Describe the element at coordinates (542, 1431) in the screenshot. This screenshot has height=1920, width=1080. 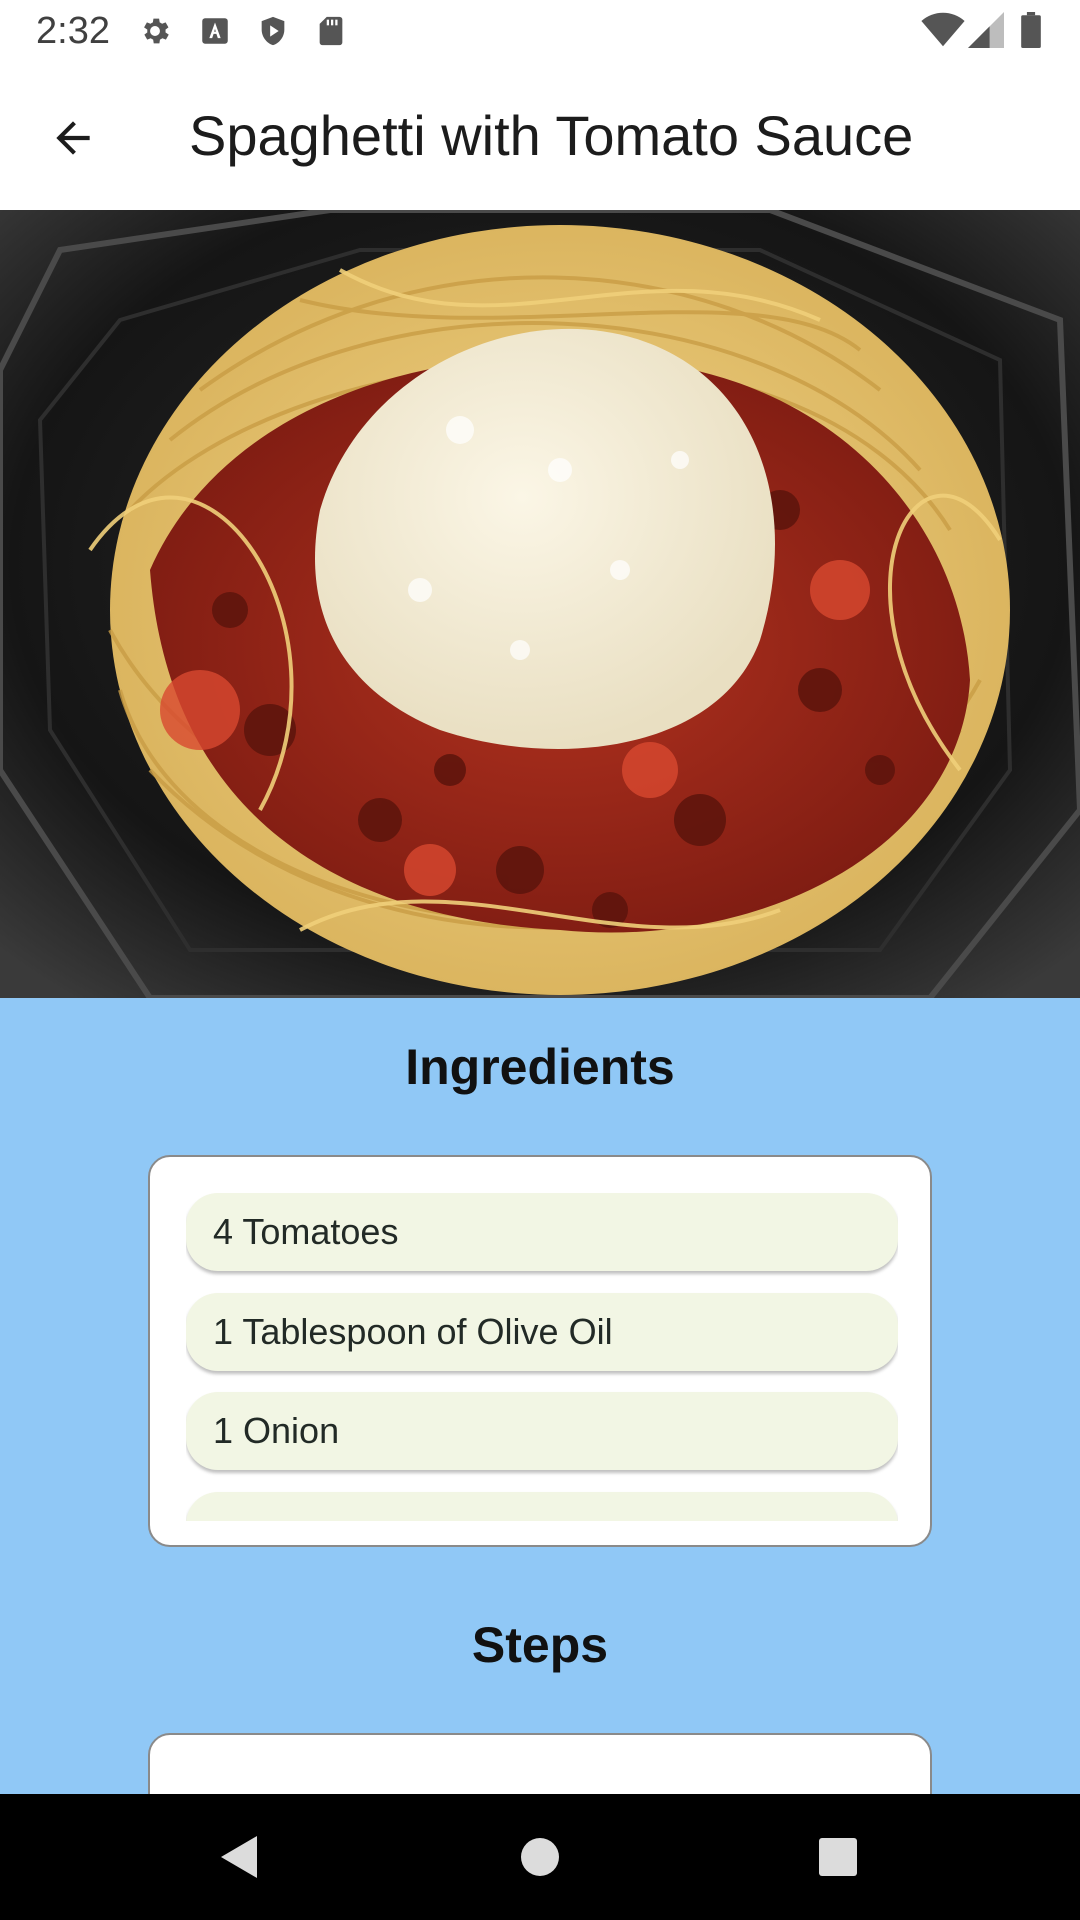
I see `ingredient-item: 1 Onion` at that location.